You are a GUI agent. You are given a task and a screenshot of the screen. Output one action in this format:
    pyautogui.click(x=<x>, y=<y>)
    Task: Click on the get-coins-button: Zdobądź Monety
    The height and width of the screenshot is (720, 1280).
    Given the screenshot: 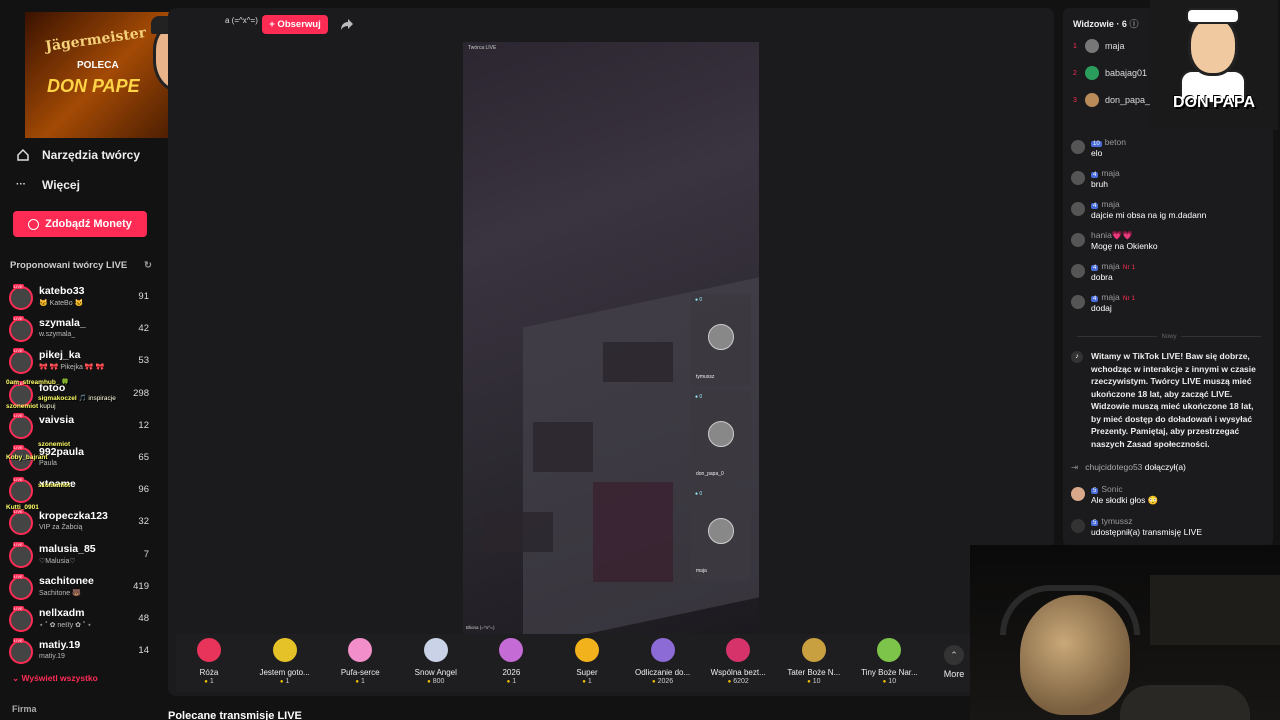 What is the action you would take?
    pyautogui.click(x=80, y=224)
    